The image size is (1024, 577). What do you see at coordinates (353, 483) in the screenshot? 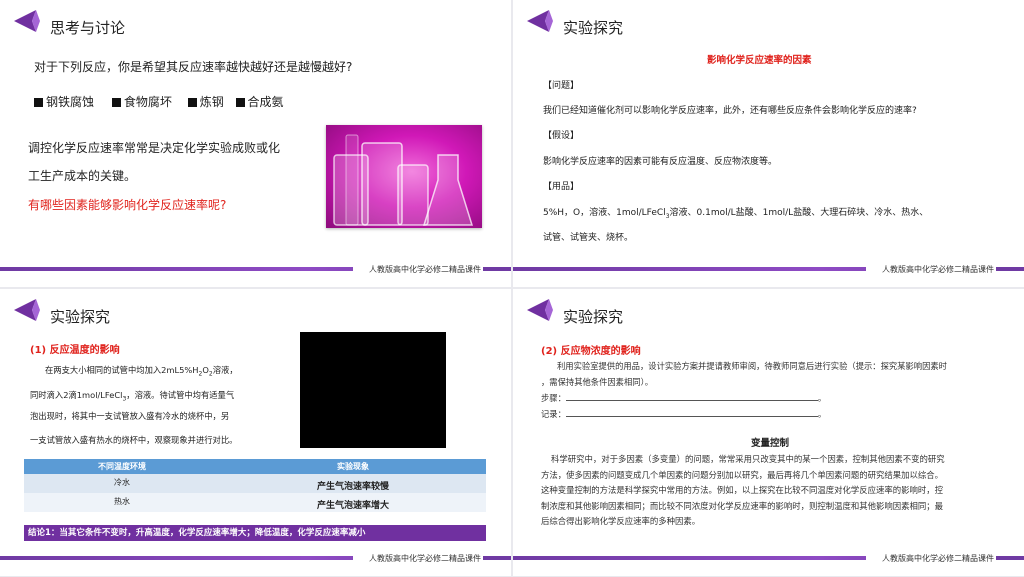
I see `table-cell: 产生气泡速率较慢` at bounding box center [353, 483].